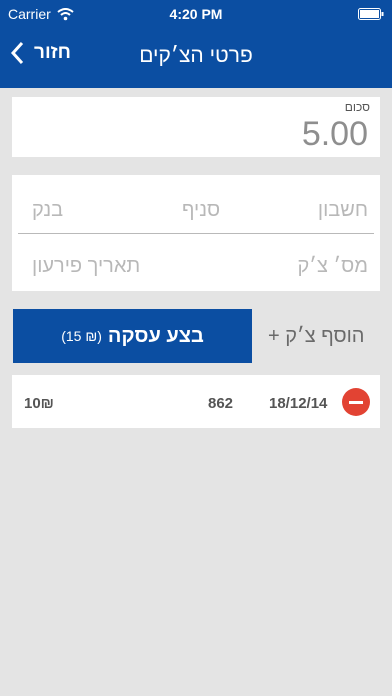 Image resolution: width=392 pixels, height=696 pixels. I want to click on bank-field: בנק, so click(47, 210).